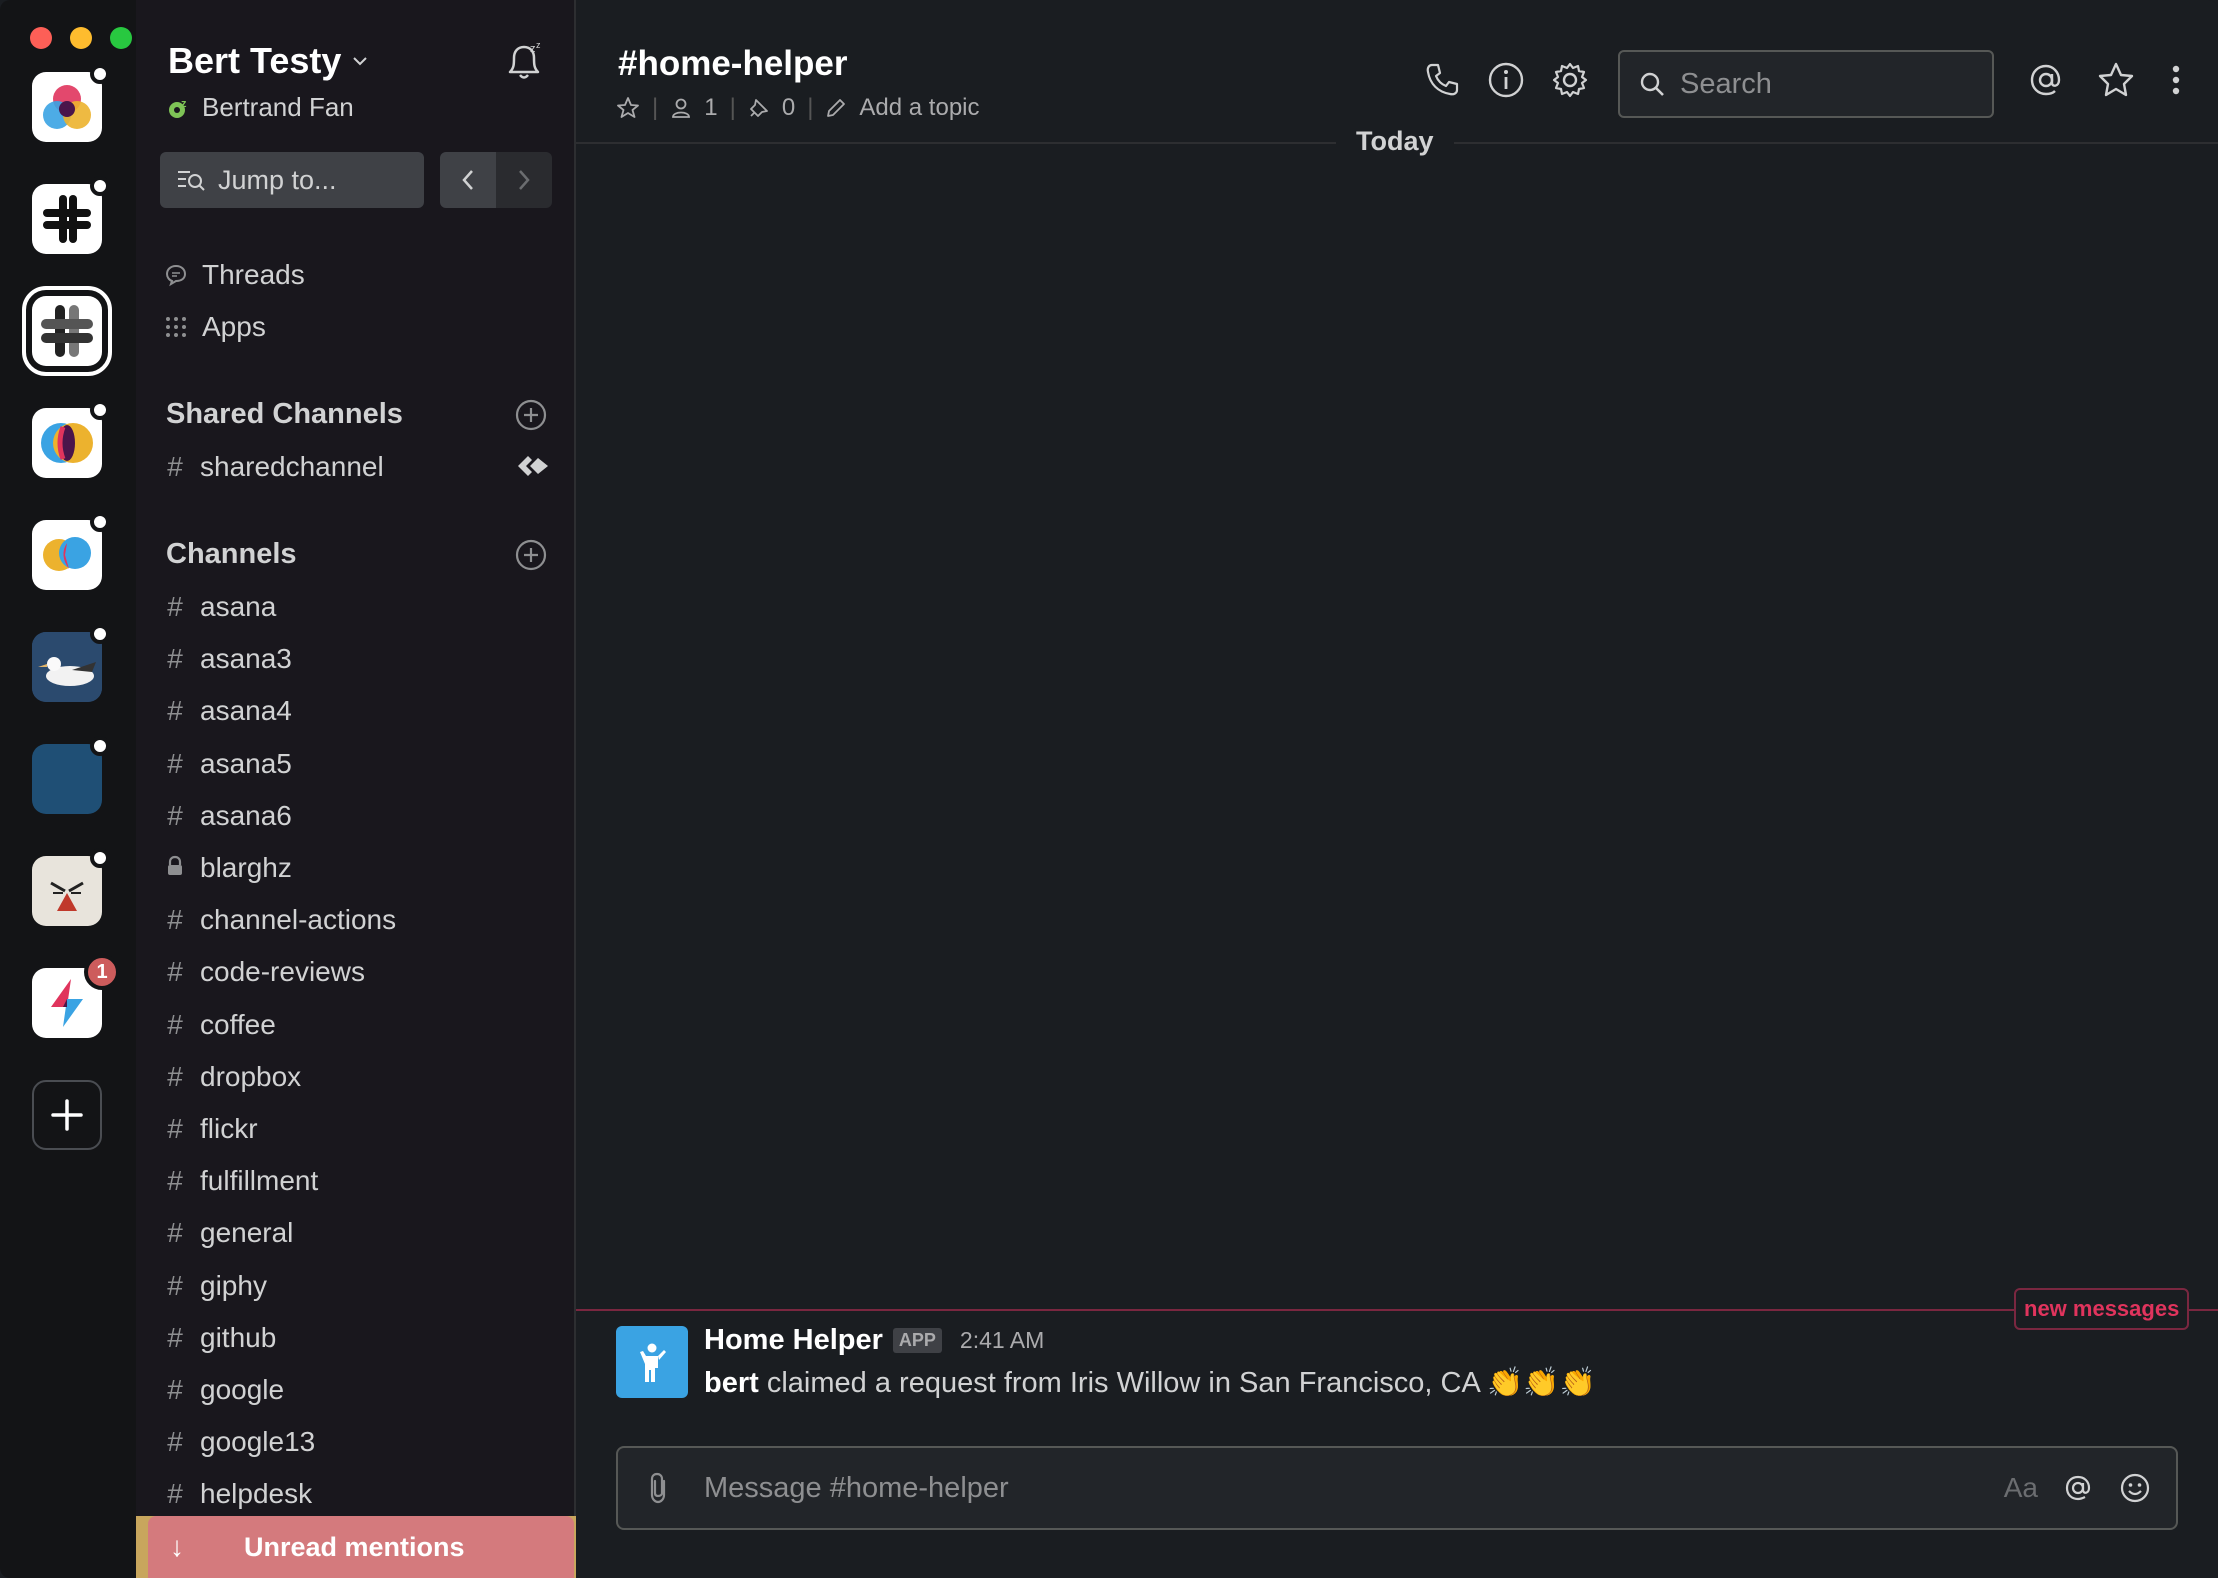  I want to click on channel-name: asana5, so click(246, 763).